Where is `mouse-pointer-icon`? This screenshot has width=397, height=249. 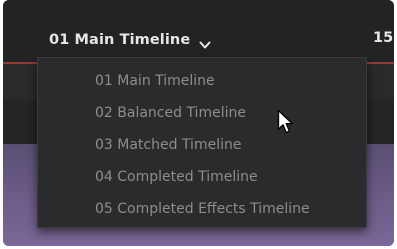
mouse-pointer-icon is located at coordinates (286, 122).